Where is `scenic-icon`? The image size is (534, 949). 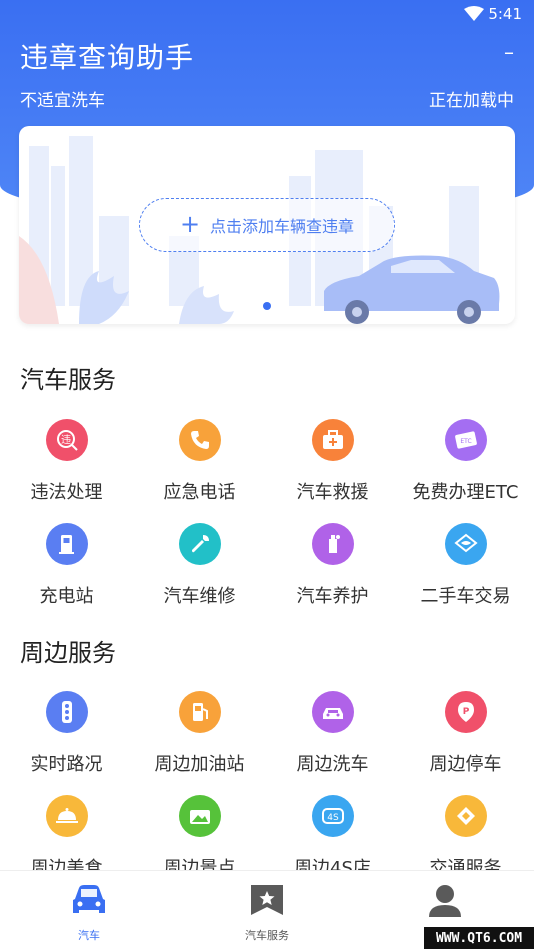
scenic-icon is located at coordinates (199, 816).